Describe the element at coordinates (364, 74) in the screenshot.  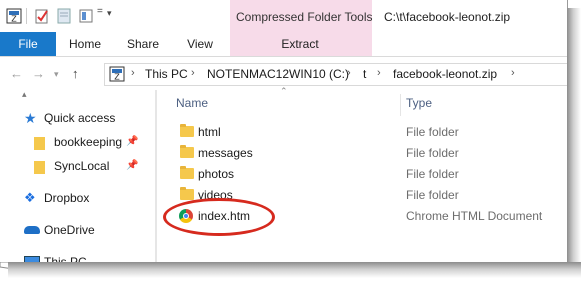
I see `breadcrumb-t: t` at that location.